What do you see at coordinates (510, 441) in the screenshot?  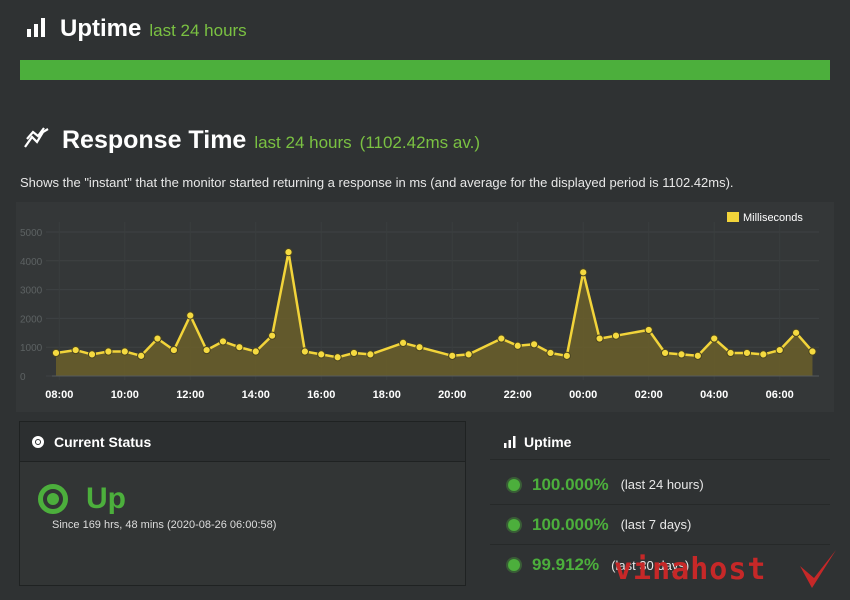 I see `small-bar-chart-icon` at bounding box center [510, 441].